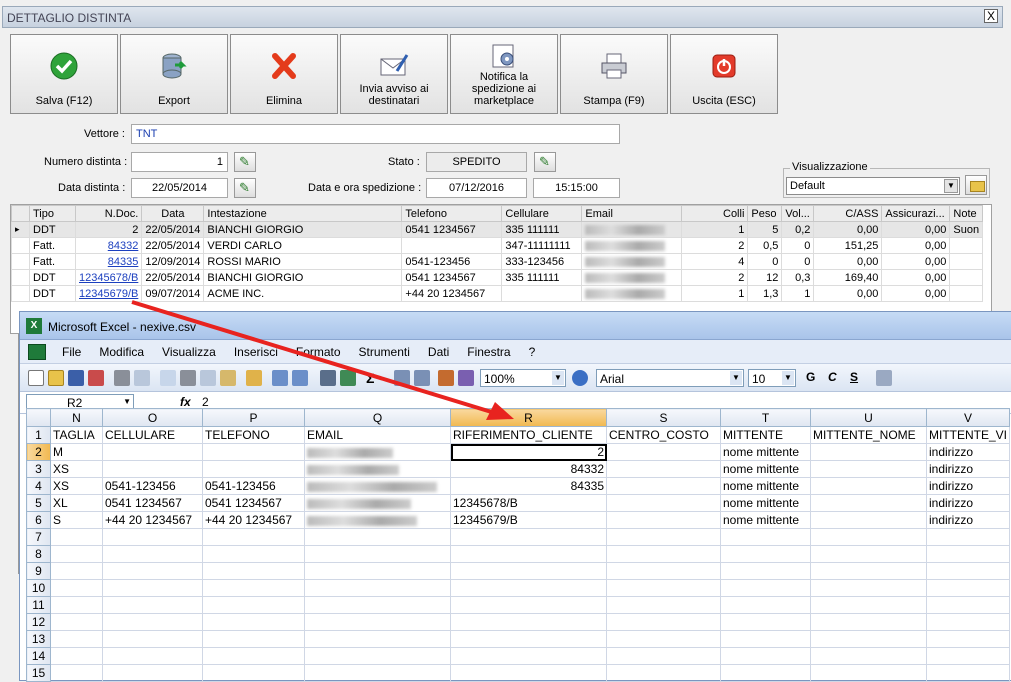 This screenshot has height=682, width=1011. I want to click on grid-cell: 2, so click(715, 245).